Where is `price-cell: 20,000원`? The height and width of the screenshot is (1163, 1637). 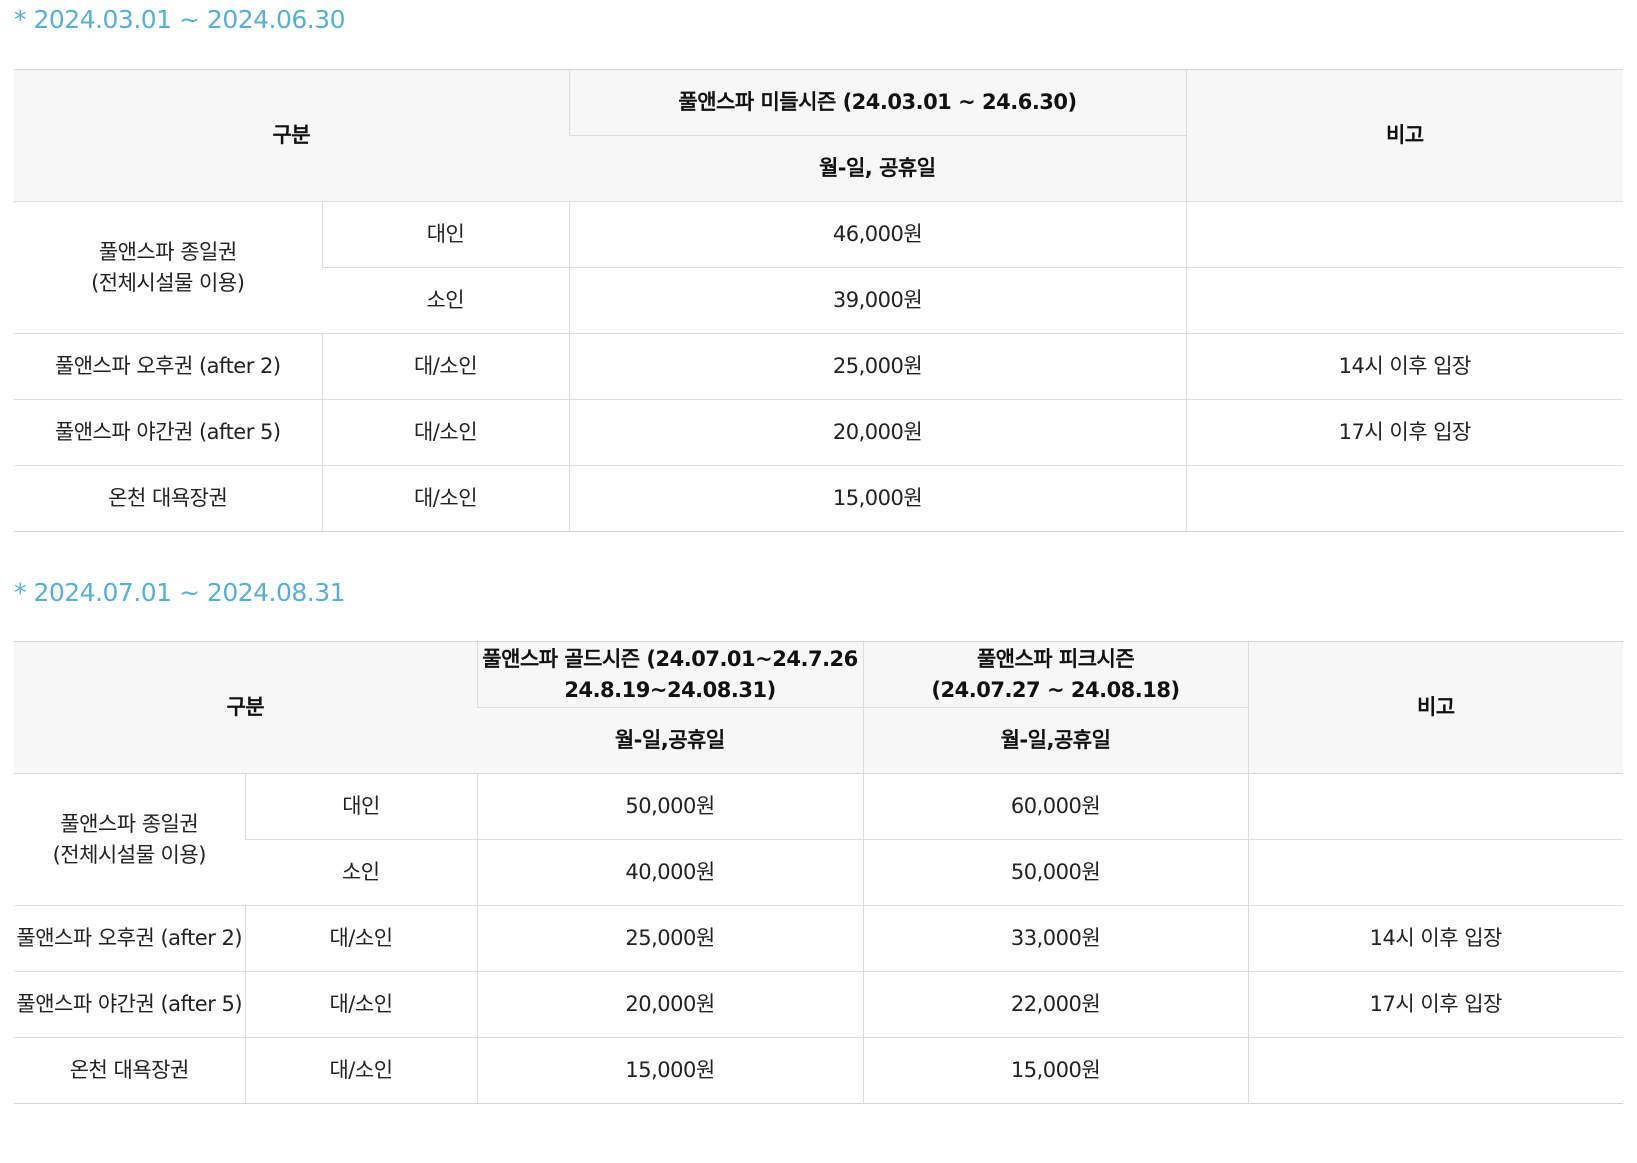 price-cell: 20,000원 is located at coordinates (877, 432).